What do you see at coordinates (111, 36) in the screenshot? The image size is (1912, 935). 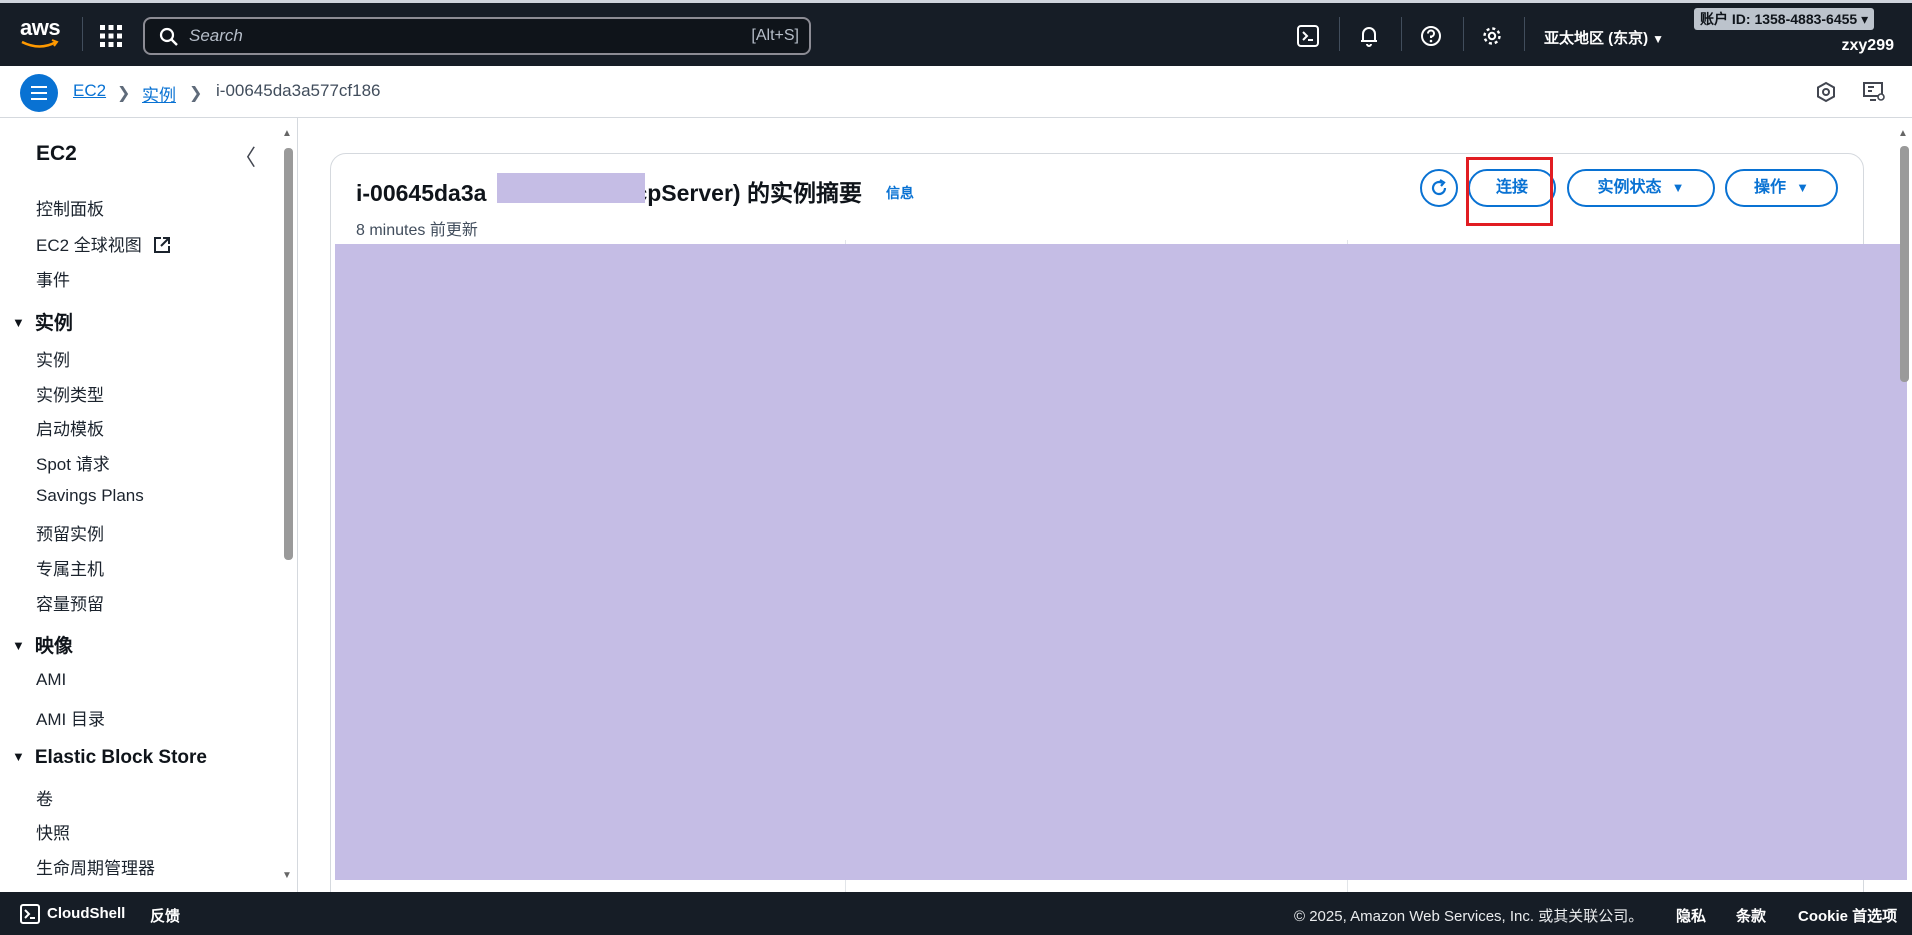 I see `services-grid-icon` at bounding box center [111, 36].